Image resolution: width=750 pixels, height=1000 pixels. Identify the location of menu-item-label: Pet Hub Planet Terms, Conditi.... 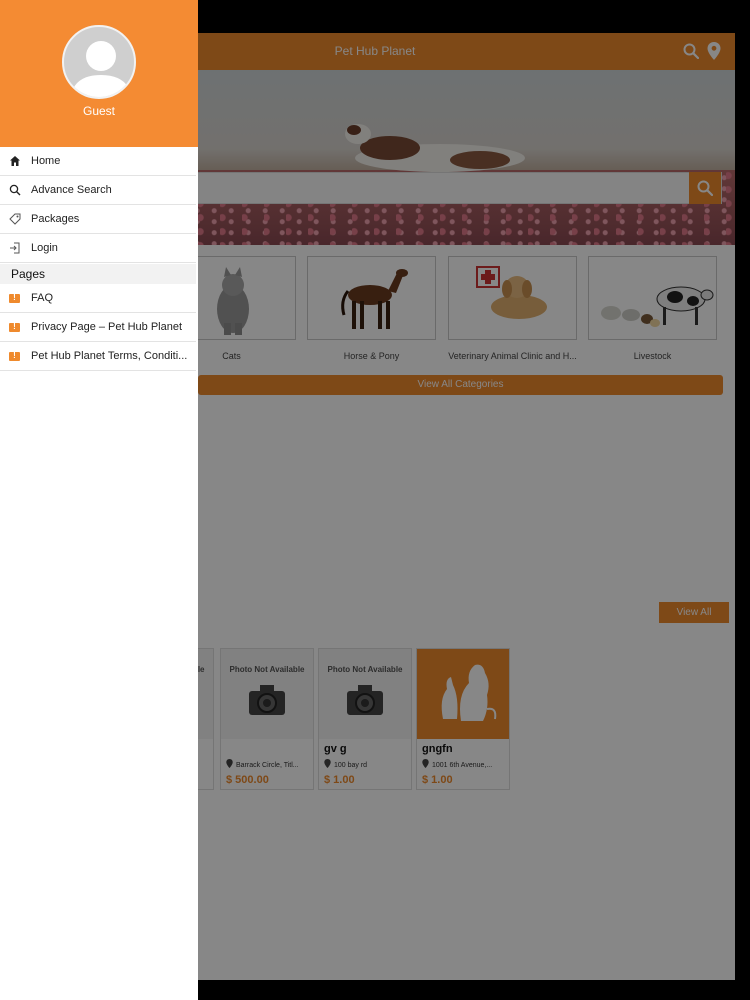
(109, 356).